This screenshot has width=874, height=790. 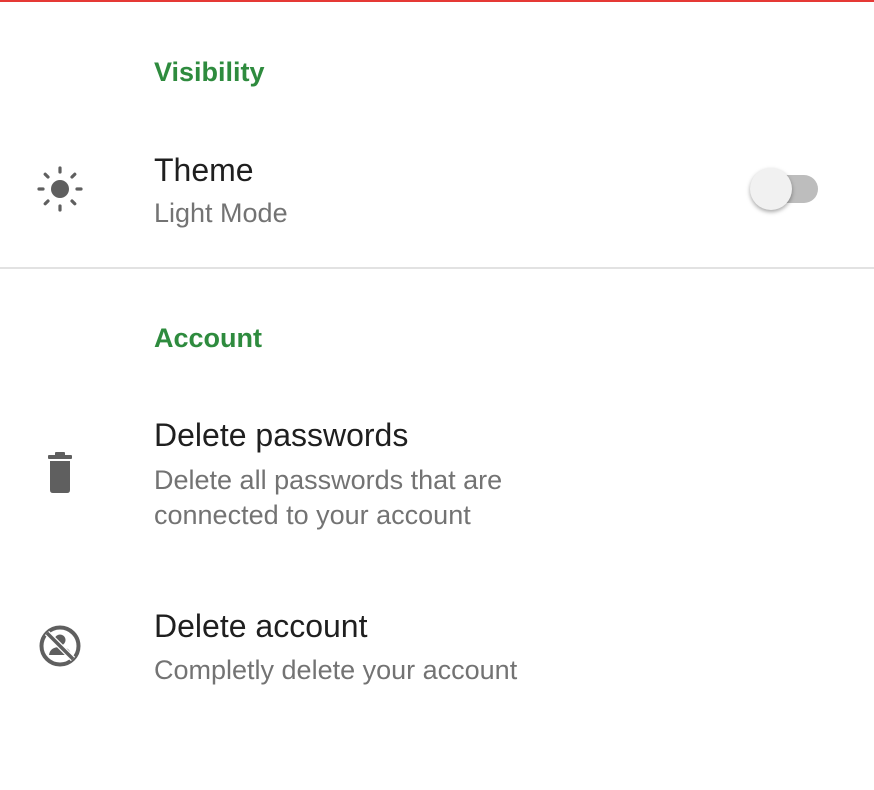 What do you see at coordinates (281, 435) in the screenshot?
I see `delete-passwords-title: Delete passwords` at bounding box center [281, 435].